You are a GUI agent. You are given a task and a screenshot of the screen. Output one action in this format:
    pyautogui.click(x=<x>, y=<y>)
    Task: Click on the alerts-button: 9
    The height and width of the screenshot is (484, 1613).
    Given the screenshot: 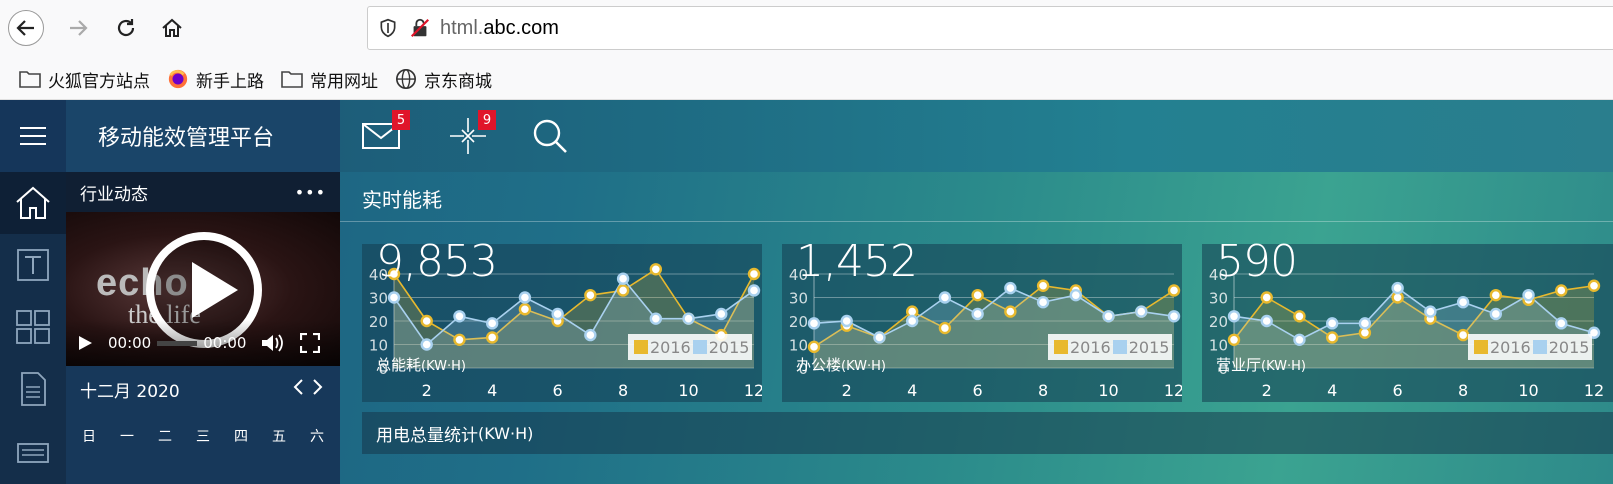 What is the action you would take?
    pyautogui.click(x=471, y=133)
    